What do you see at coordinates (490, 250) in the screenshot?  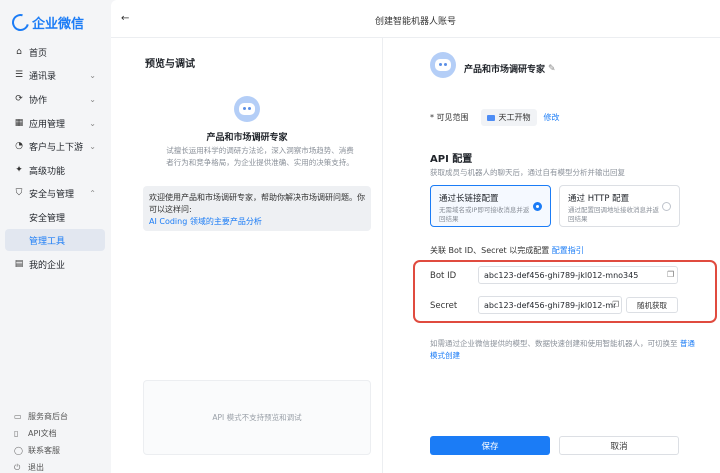 I see `association-text: 关联 Bot ID、Secret 以完成配置` at bounding box center [490, 250].